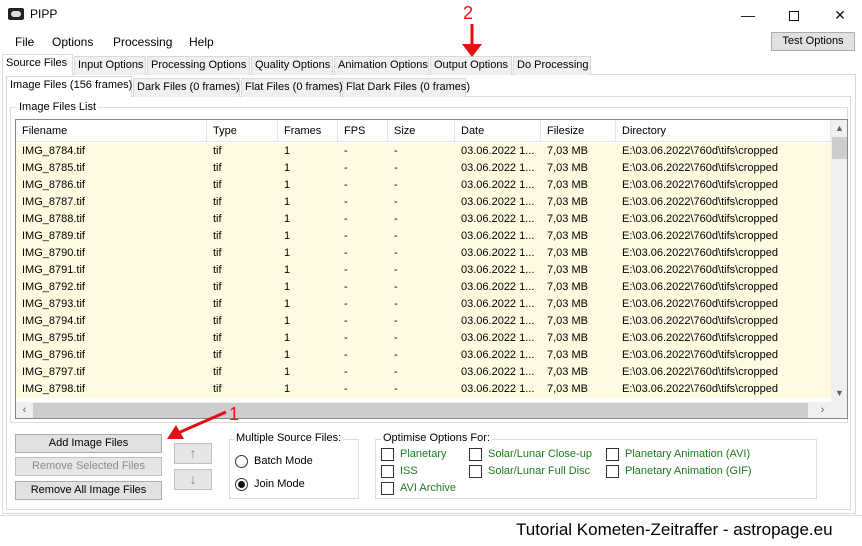 This screenshot has height=546, width=862. Describe the element at coordinates (409, 471) in the screenshot. I see `iss-label: ISS` at that location.